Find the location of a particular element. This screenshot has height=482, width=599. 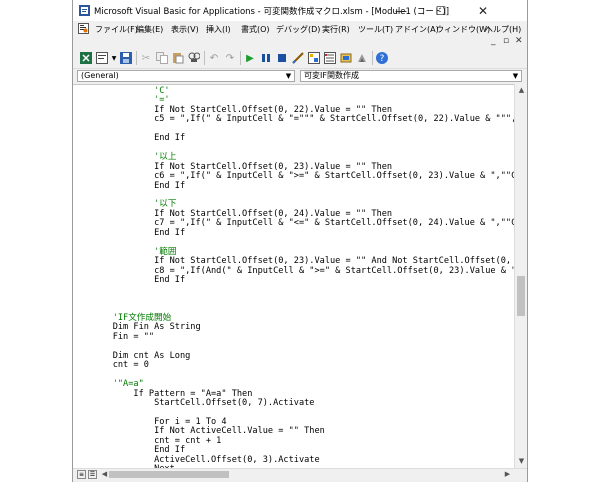

reset-icon is located at coordinates (282, 58).